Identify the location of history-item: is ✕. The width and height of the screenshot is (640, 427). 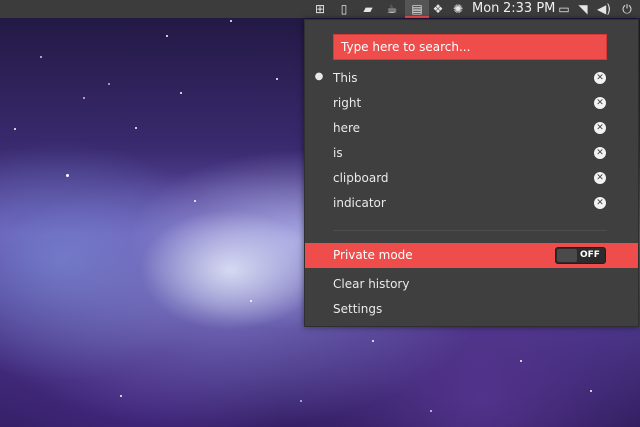
(471, 153).